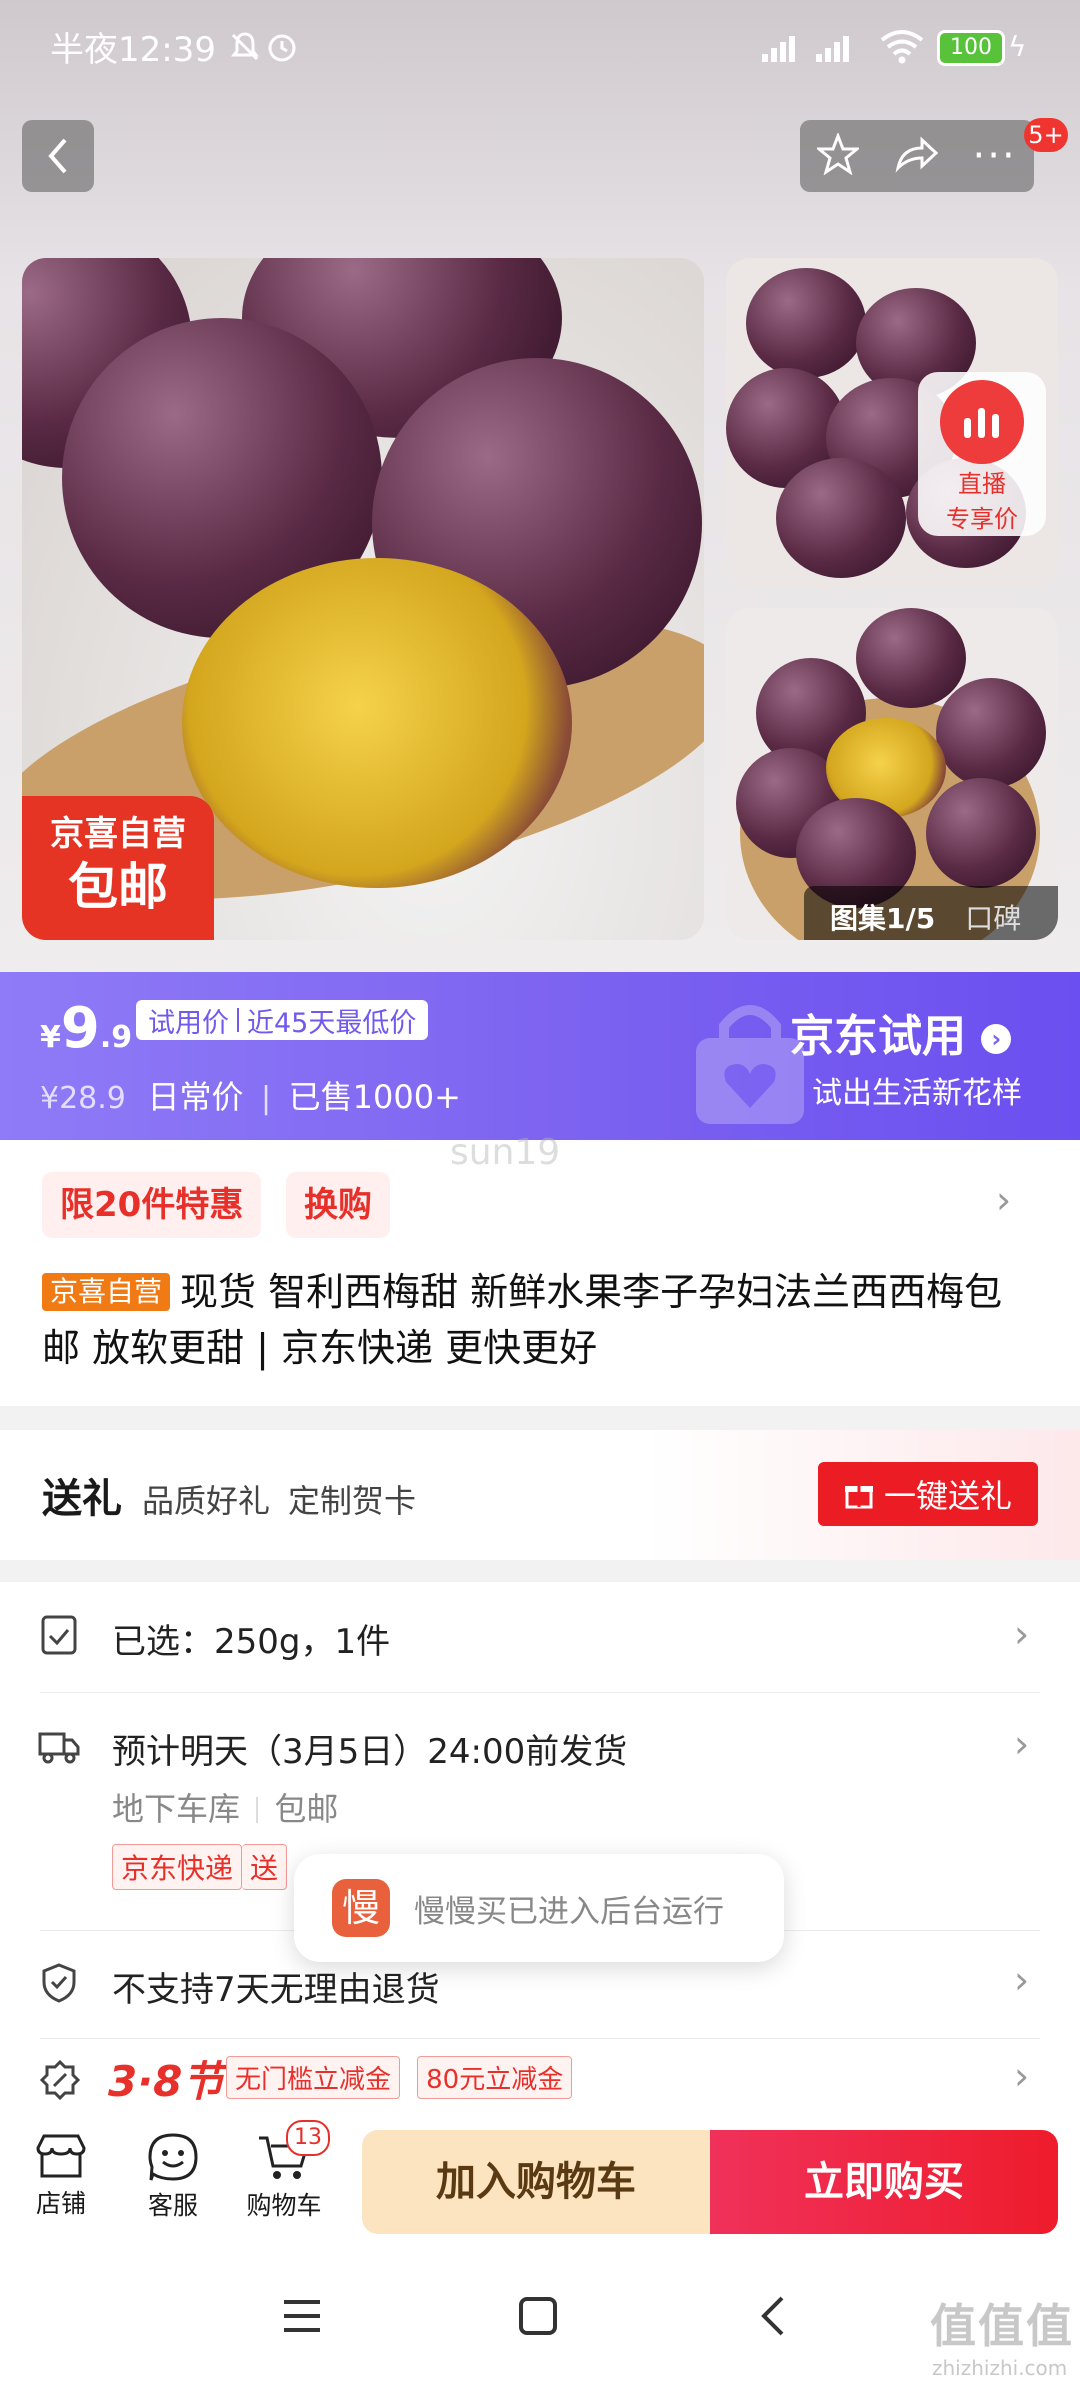 Image resolution: width=1080 pixels, height=2400 pixels. What do you see at coordinates (116, 1037) in the screenshot?
I see `price-decimal: .9` at bounding box center [116, 1037].